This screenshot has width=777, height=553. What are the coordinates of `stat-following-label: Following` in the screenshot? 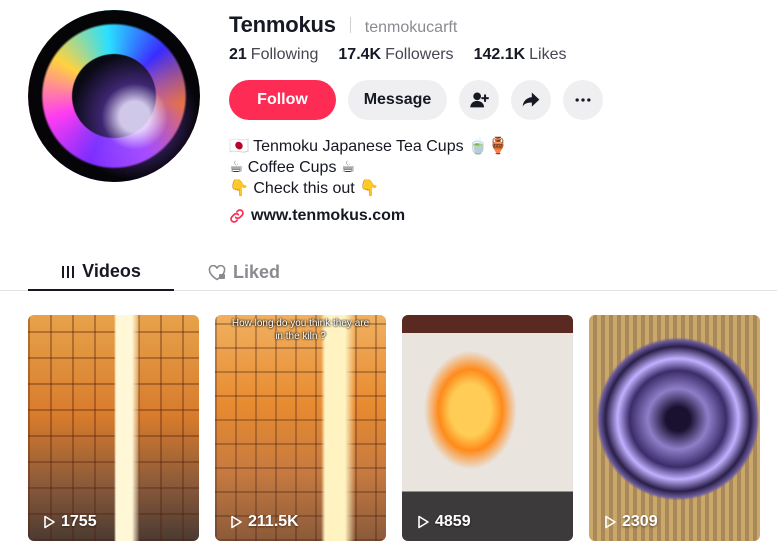 It's located at (284, 54).